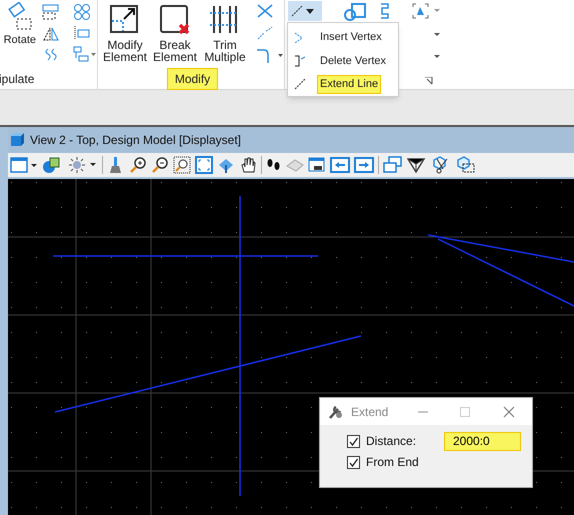 The height and width of the screenshot is (515, 574). What do you see at coordinates (135, 140) in the screenshot?
I see `view-title: View 2 - Top, Design Model [Displayset]` at bounding box center [135, 140].